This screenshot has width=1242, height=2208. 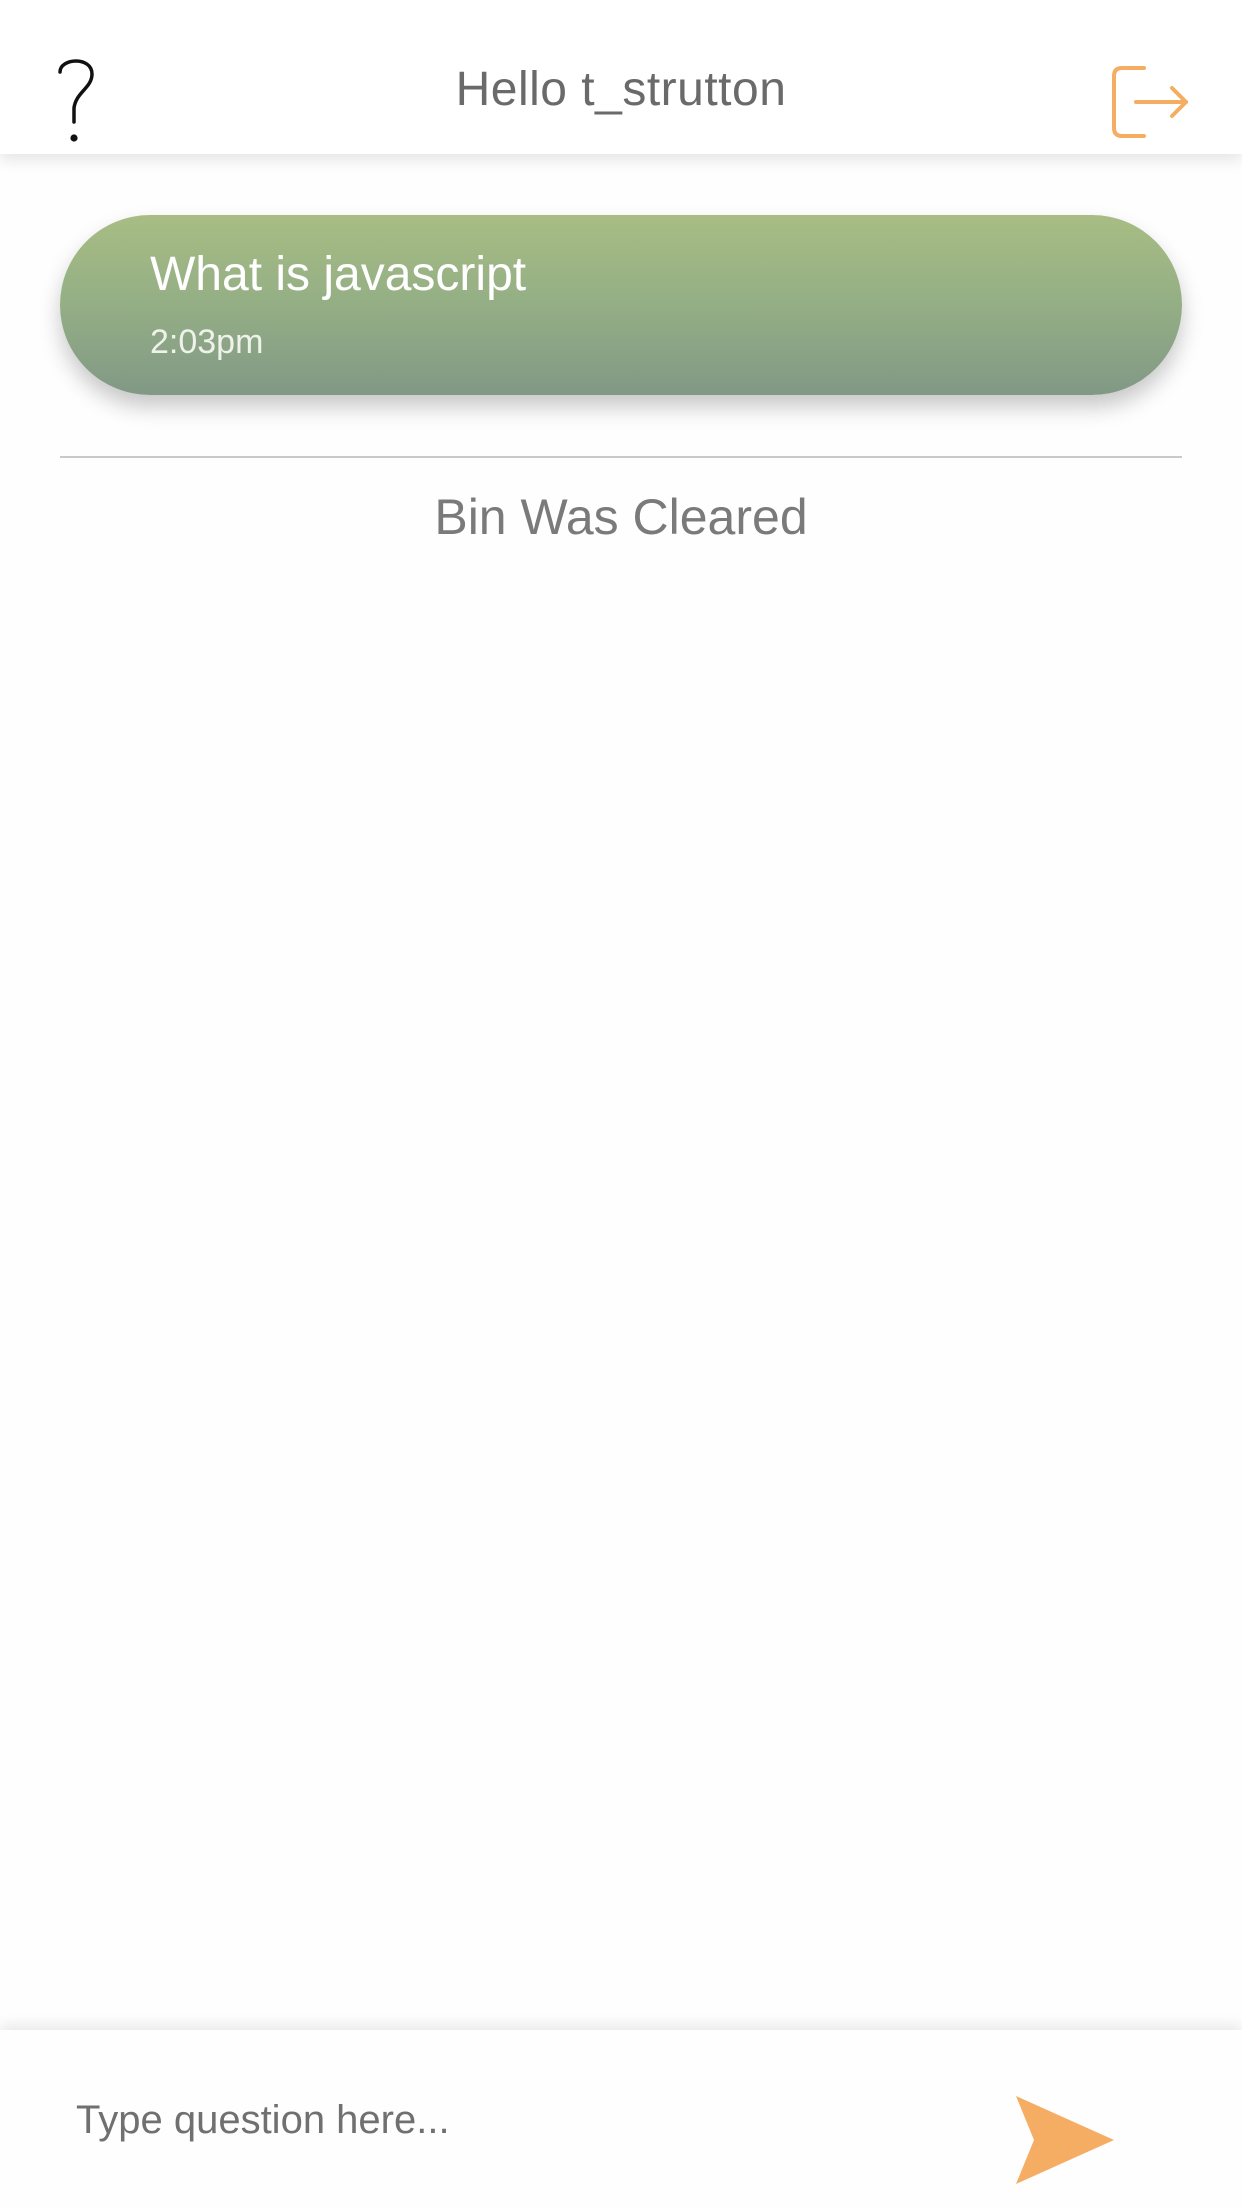 I want to click on question-text: What is javascript, so click(x=338, y=274).